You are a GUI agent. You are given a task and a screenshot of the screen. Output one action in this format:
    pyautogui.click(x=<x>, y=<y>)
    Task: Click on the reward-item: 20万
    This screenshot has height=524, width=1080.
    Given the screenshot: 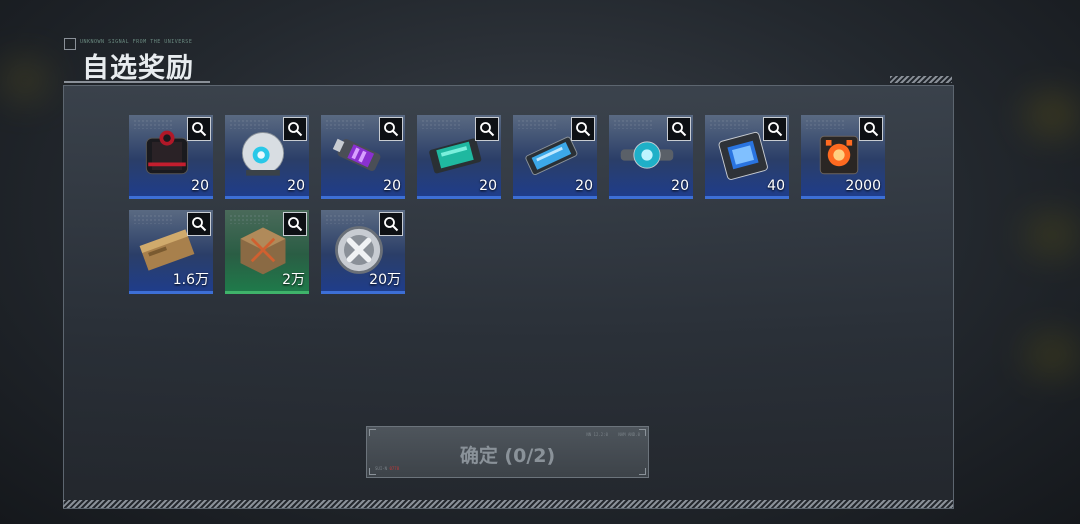 What is the action you would take?
    pyautogui.click(x=363, y=252)
    